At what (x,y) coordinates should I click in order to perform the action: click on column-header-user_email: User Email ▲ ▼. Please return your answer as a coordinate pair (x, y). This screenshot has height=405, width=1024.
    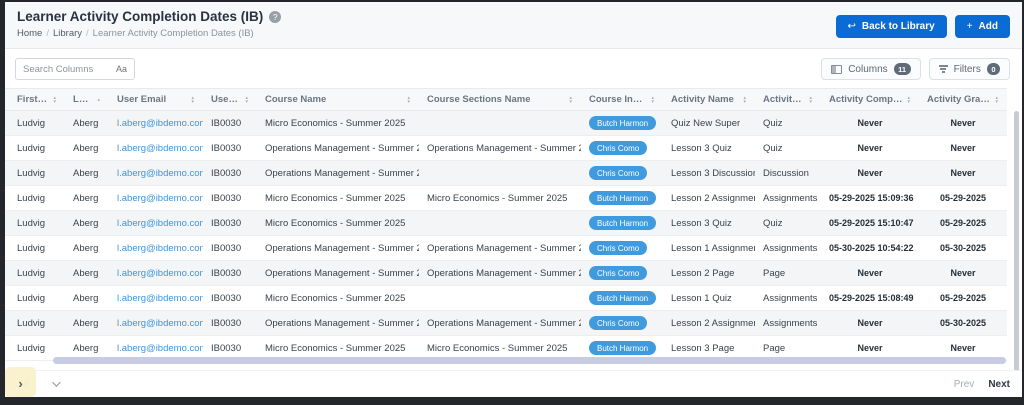
    Looking at the image, I should click on (156, 99).